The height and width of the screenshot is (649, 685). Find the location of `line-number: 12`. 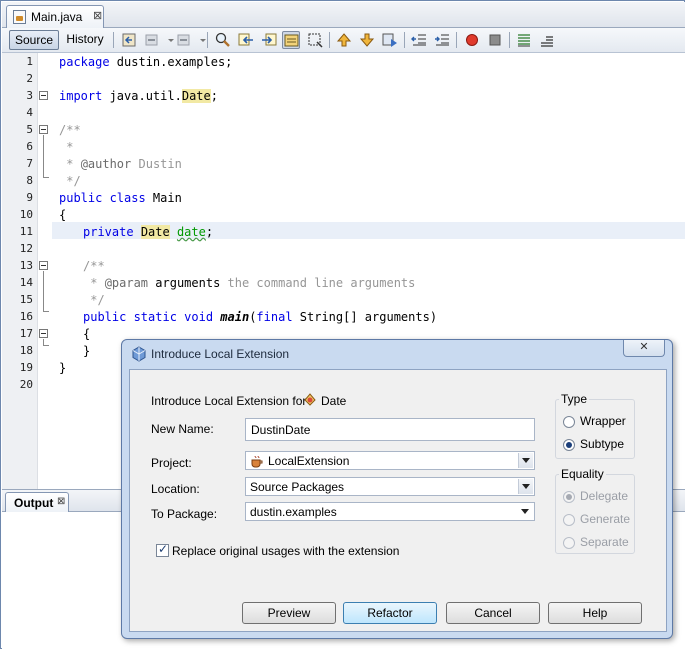

line-number: 12 is located at coordinates (26, 248).